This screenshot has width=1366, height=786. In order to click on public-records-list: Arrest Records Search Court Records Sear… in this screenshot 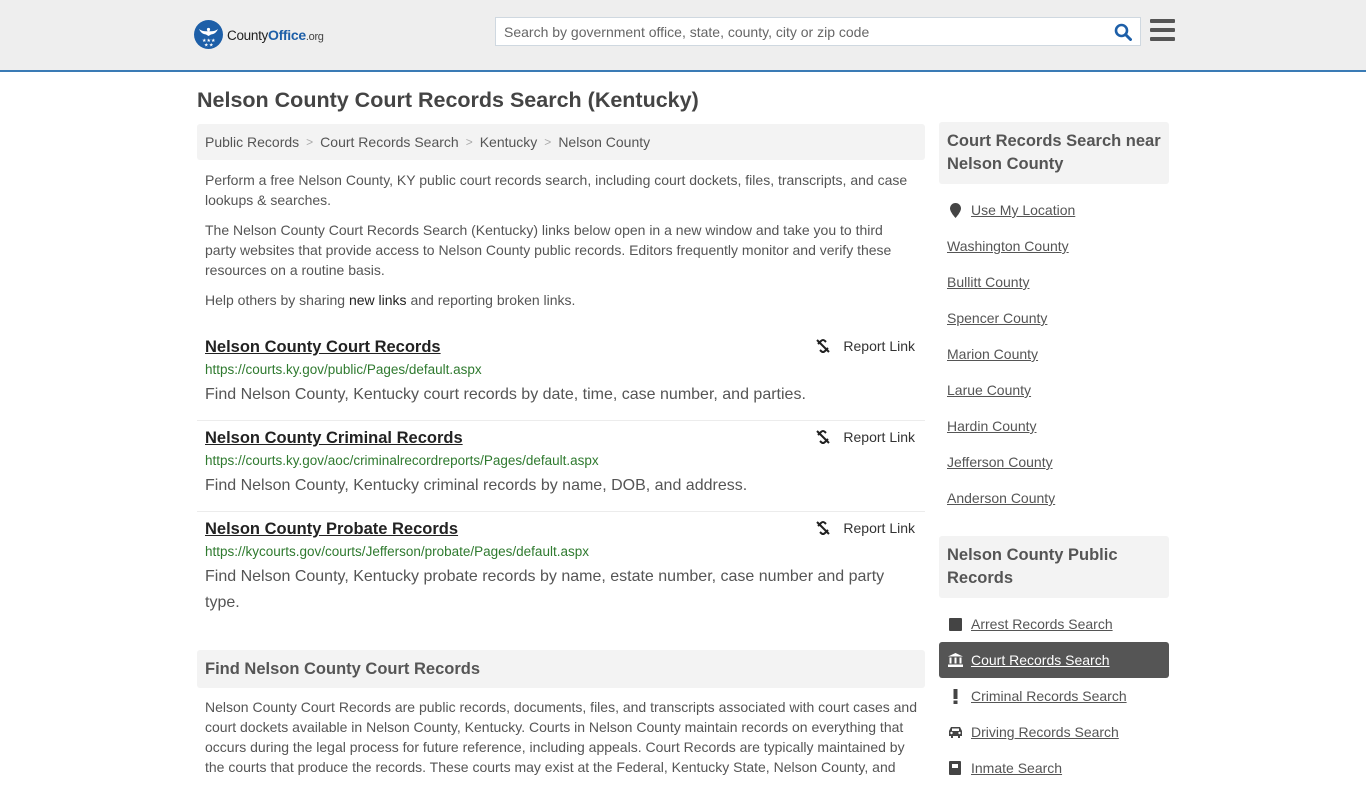, I will do `click(1054, 696)`.